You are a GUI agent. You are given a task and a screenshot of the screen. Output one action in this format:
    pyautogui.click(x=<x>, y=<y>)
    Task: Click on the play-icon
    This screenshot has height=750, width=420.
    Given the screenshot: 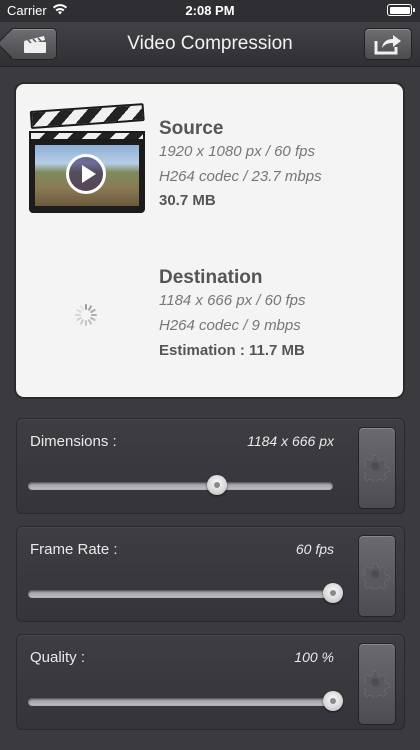 What is the action you would take?
    pyautogui.click(x=86, y=174)
    